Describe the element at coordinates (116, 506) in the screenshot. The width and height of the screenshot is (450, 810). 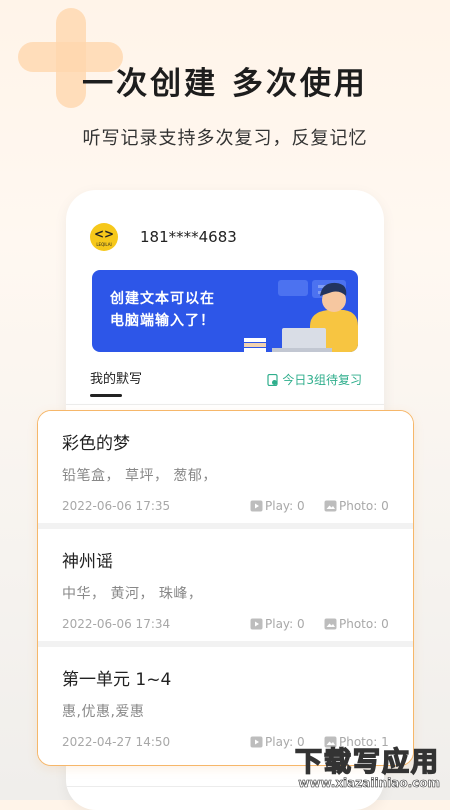
I see `entry-date: 2022-06-06 17:35` at that location.